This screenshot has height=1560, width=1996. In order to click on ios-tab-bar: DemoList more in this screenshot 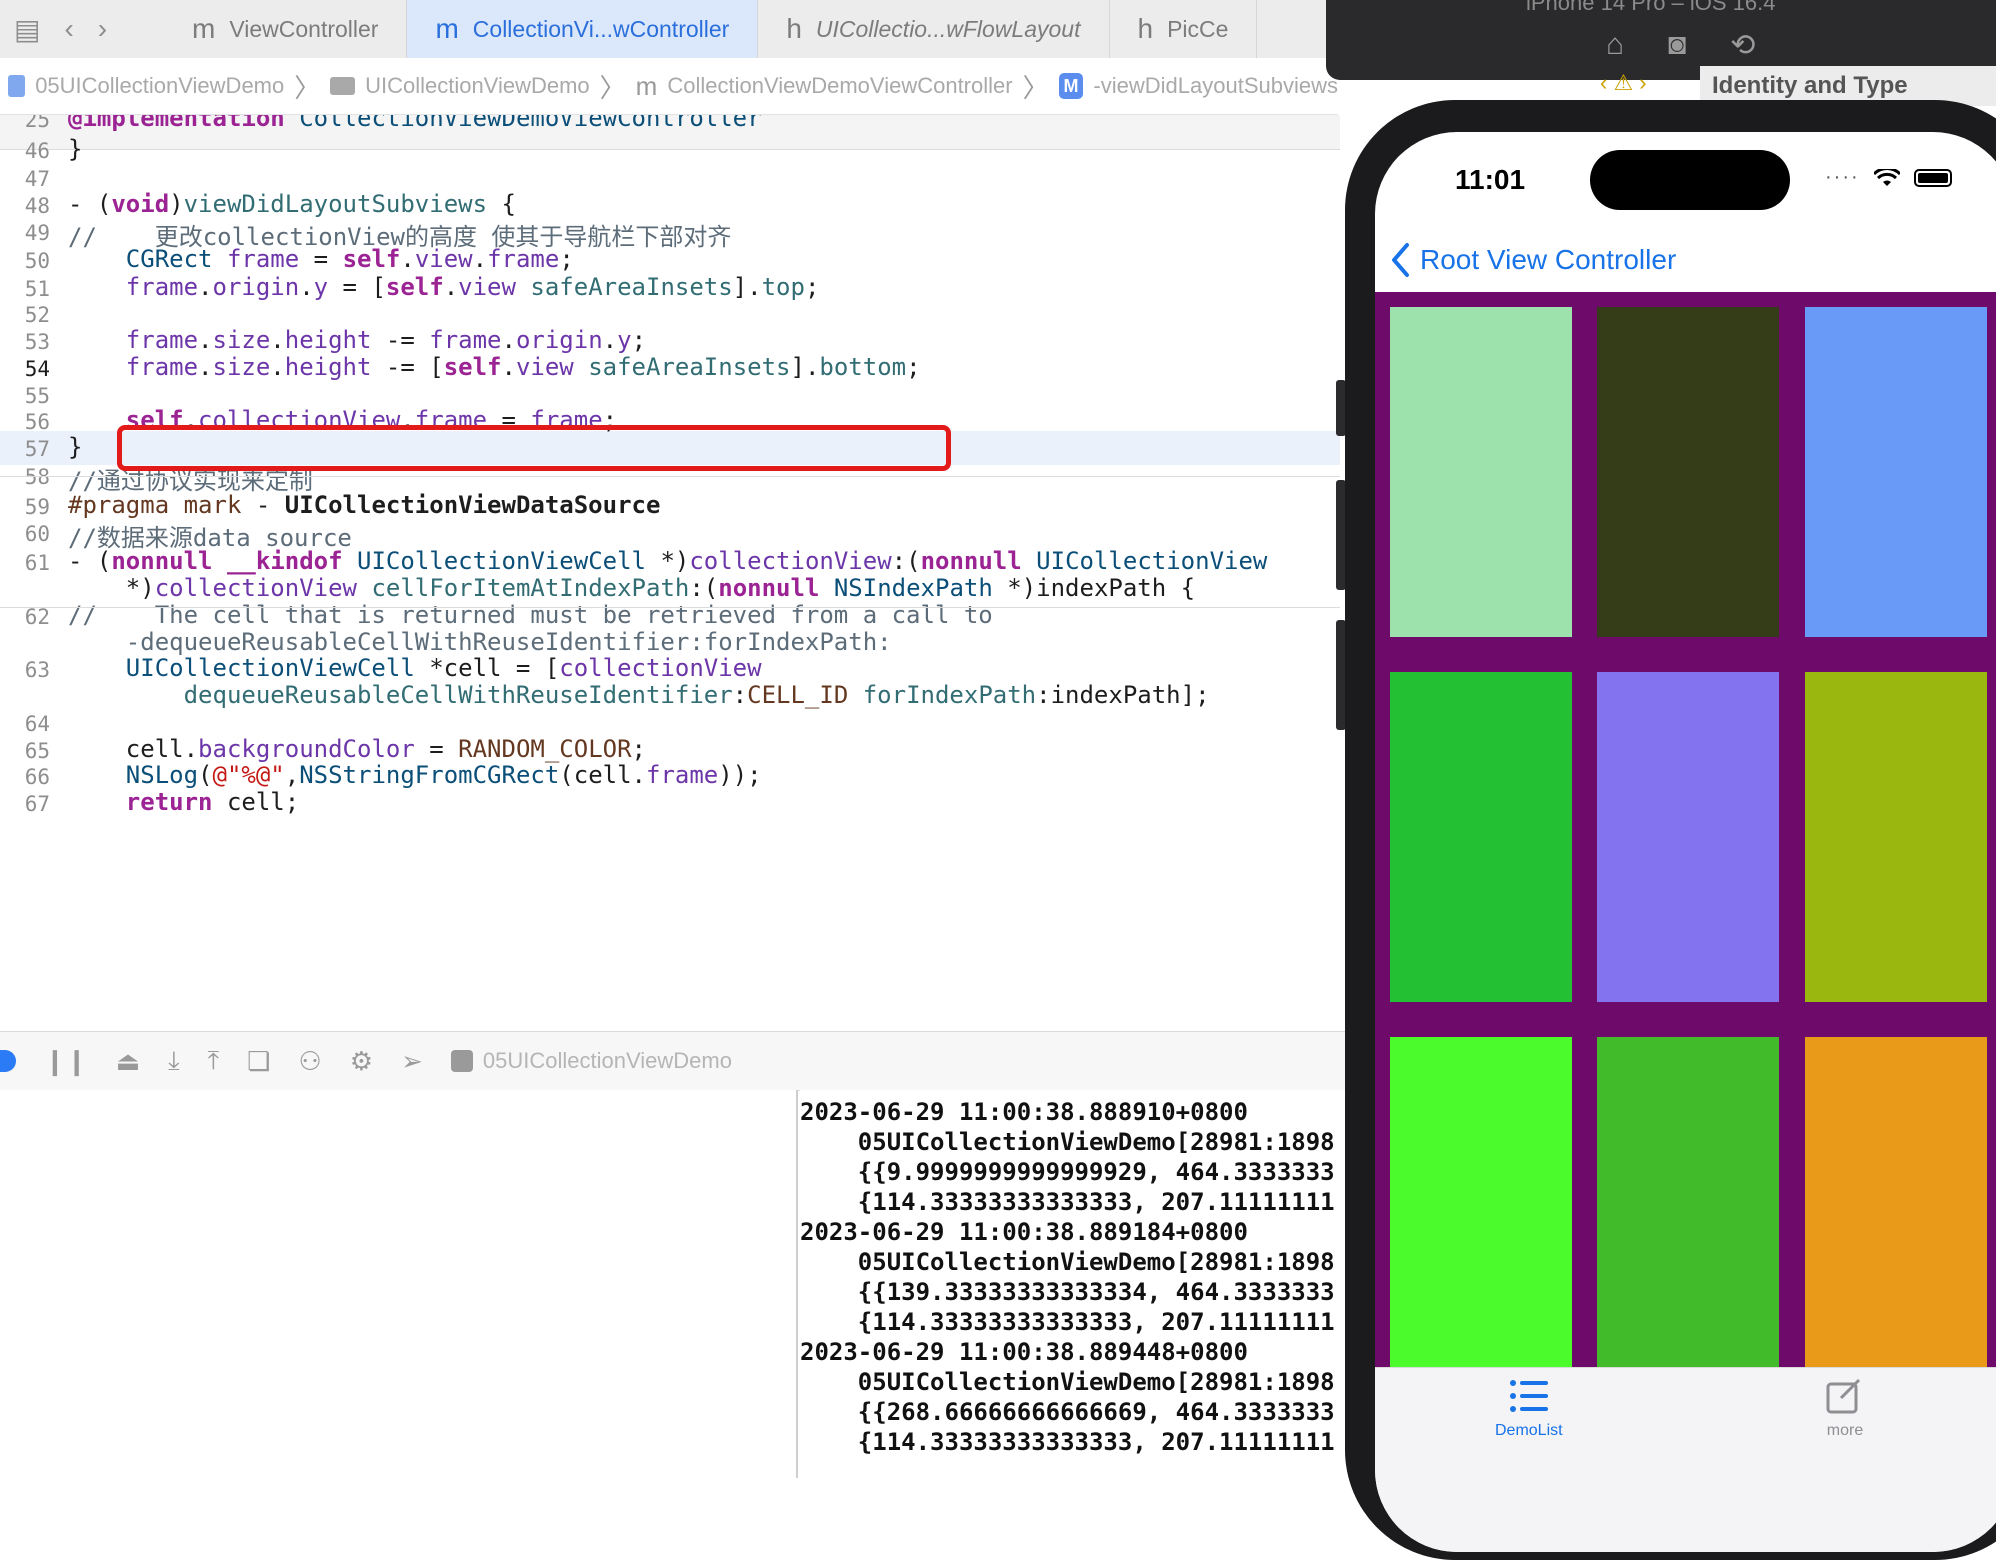, I will do `click(1685, 1459)`.